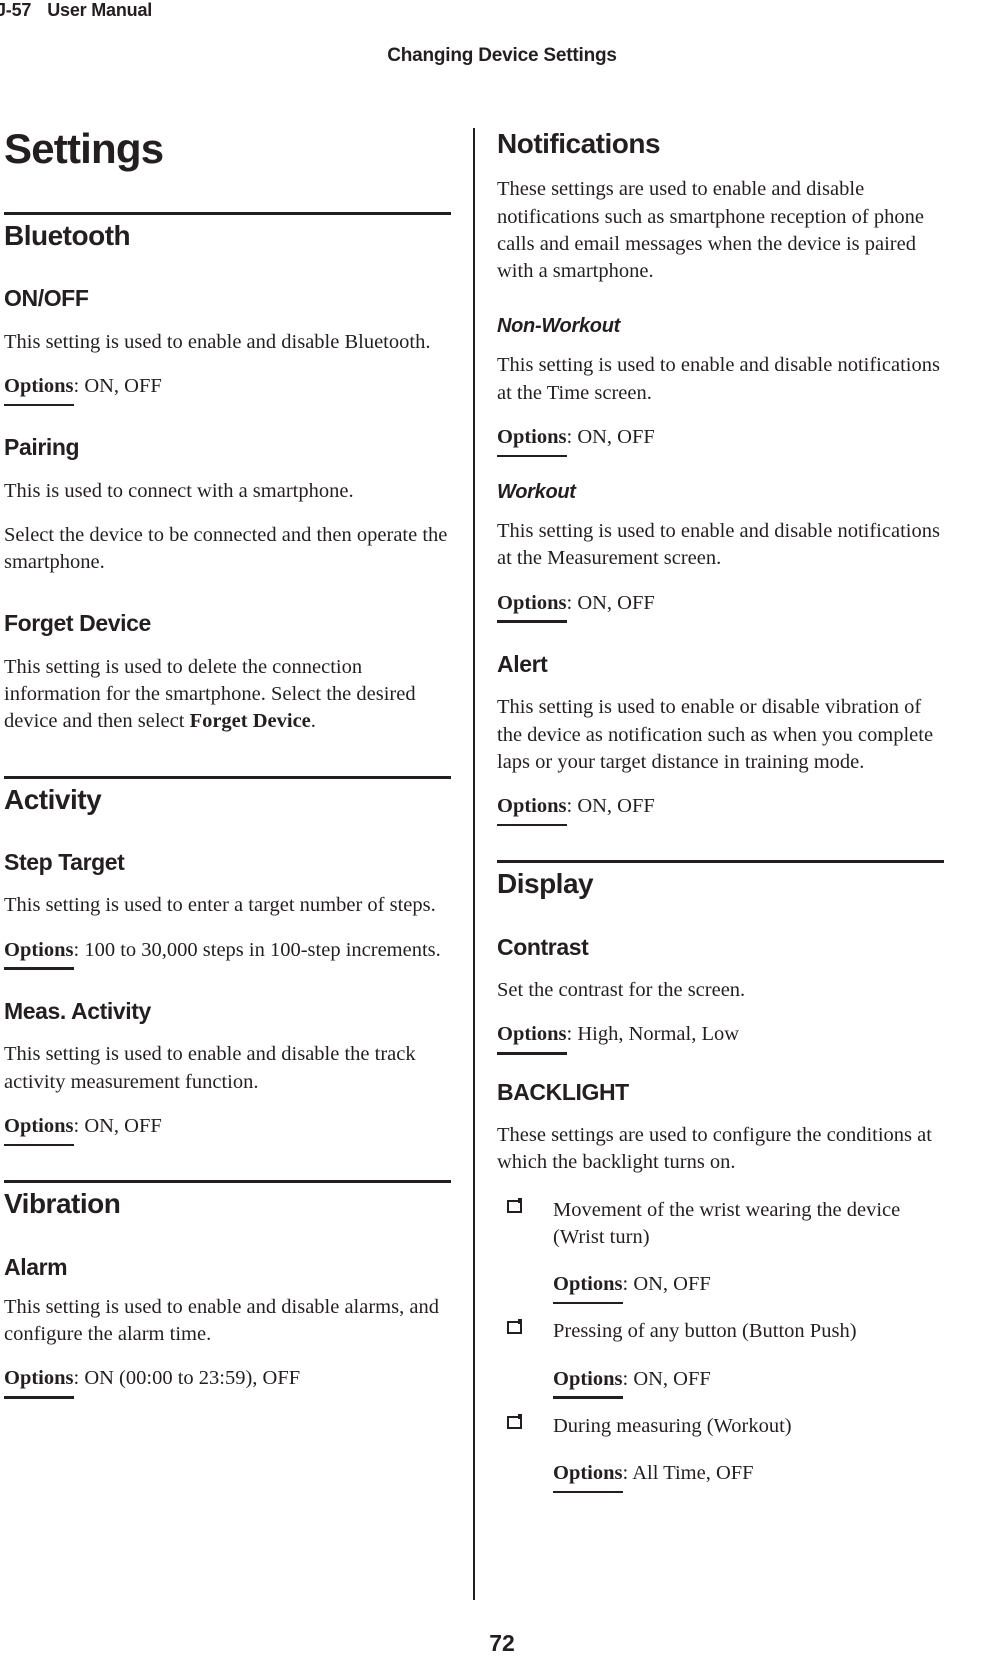  Describe the element at coordinates (84, 148) in the screenshot. I see `page-title: Settings` at that location.